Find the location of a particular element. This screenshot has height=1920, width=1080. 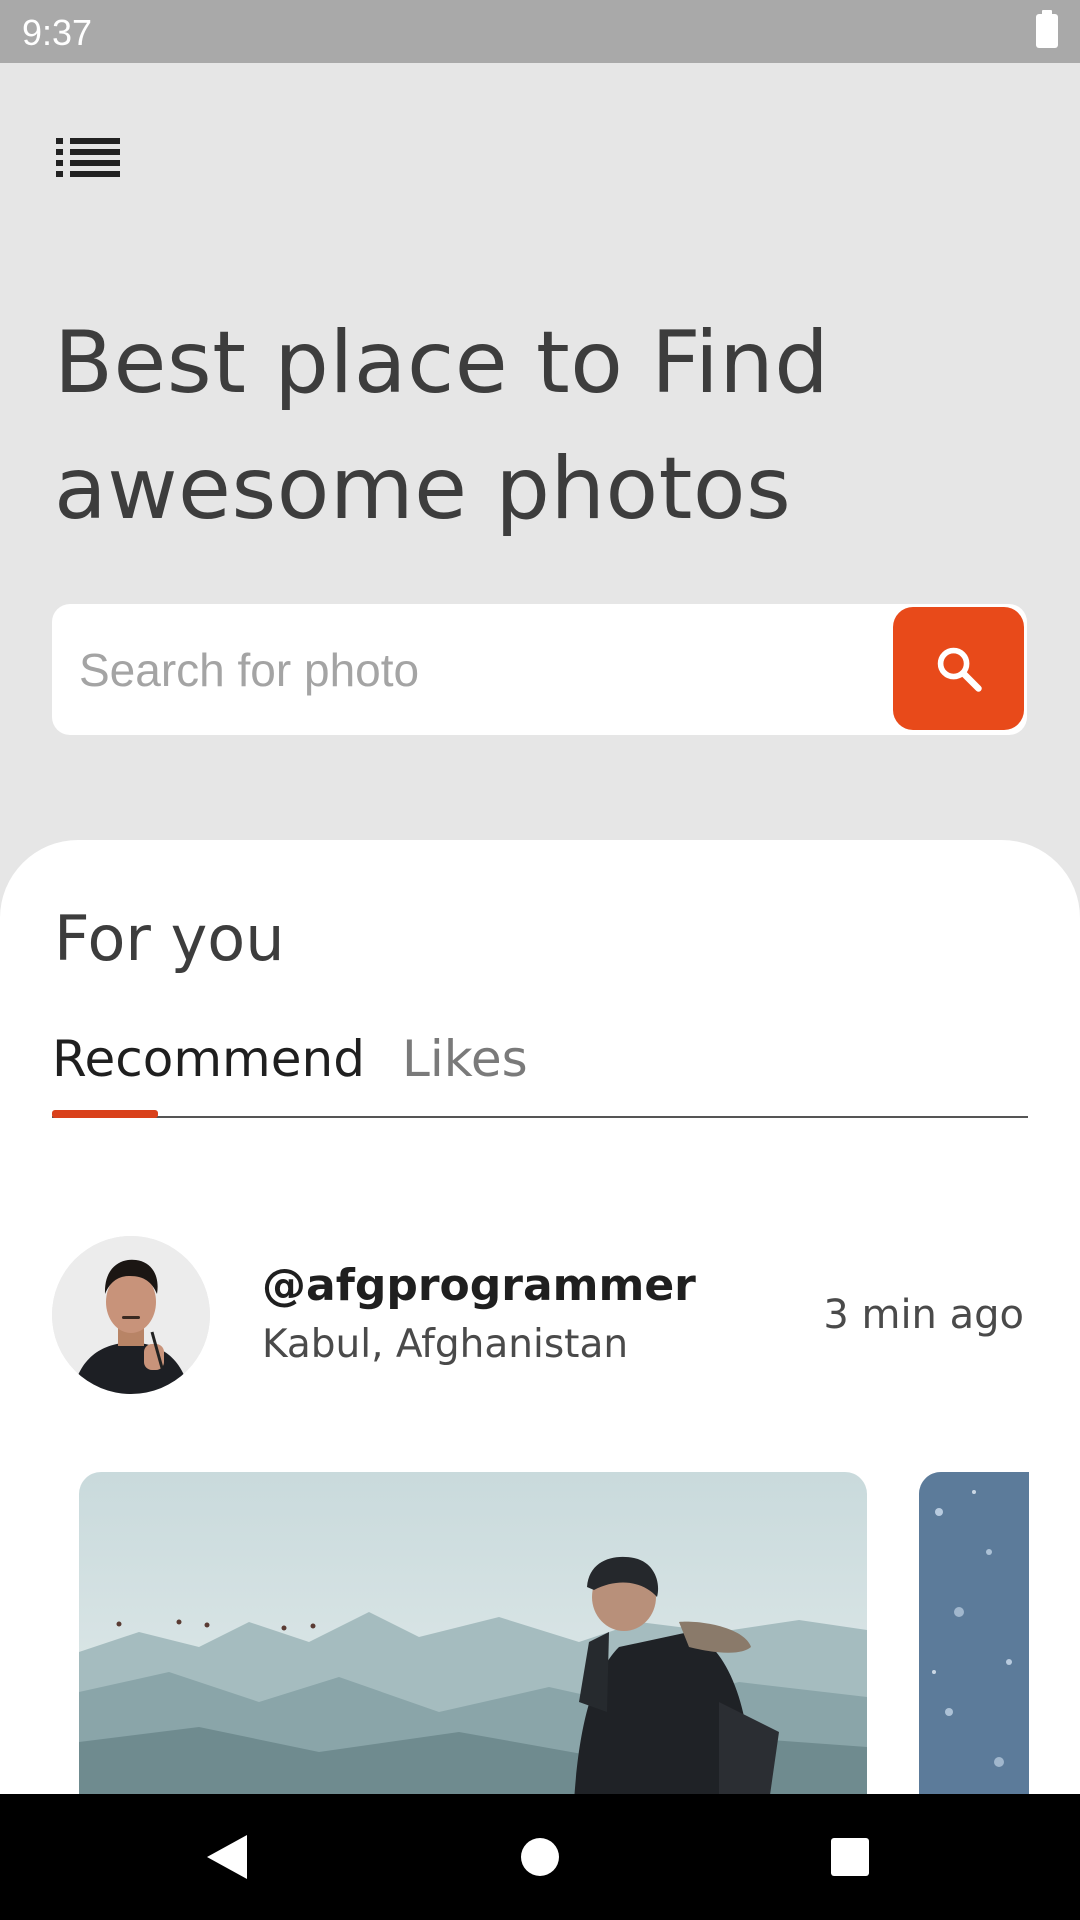

battery-icon is located at coordinates (1047, 29).